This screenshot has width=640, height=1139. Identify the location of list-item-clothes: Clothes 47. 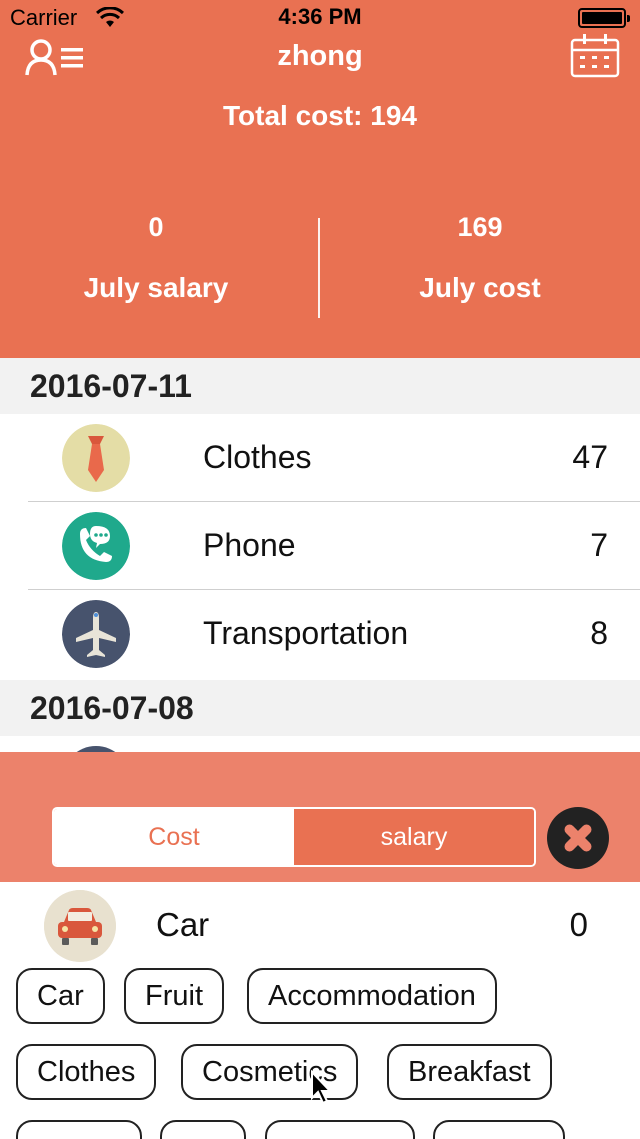
(320, 458).